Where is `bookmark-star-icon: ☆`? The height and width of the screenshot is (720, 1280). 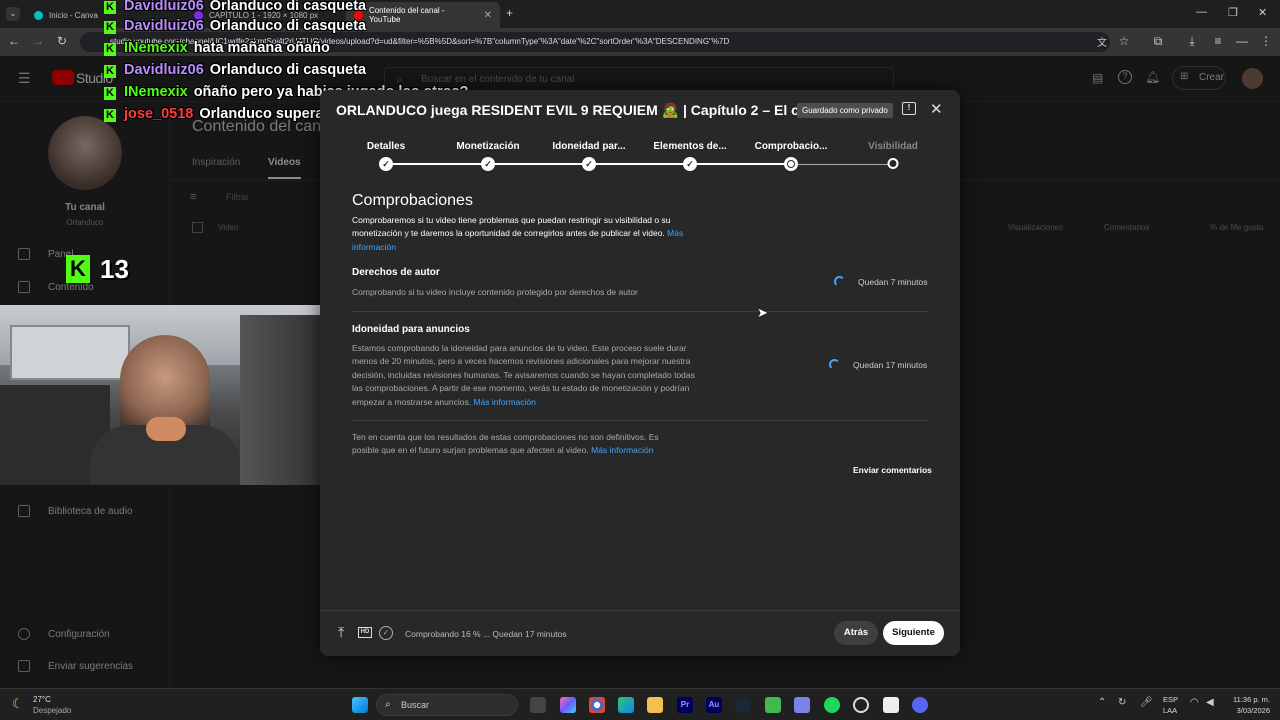
bookmark-star-icon: ☆ is located at coordinates (1124, 41).